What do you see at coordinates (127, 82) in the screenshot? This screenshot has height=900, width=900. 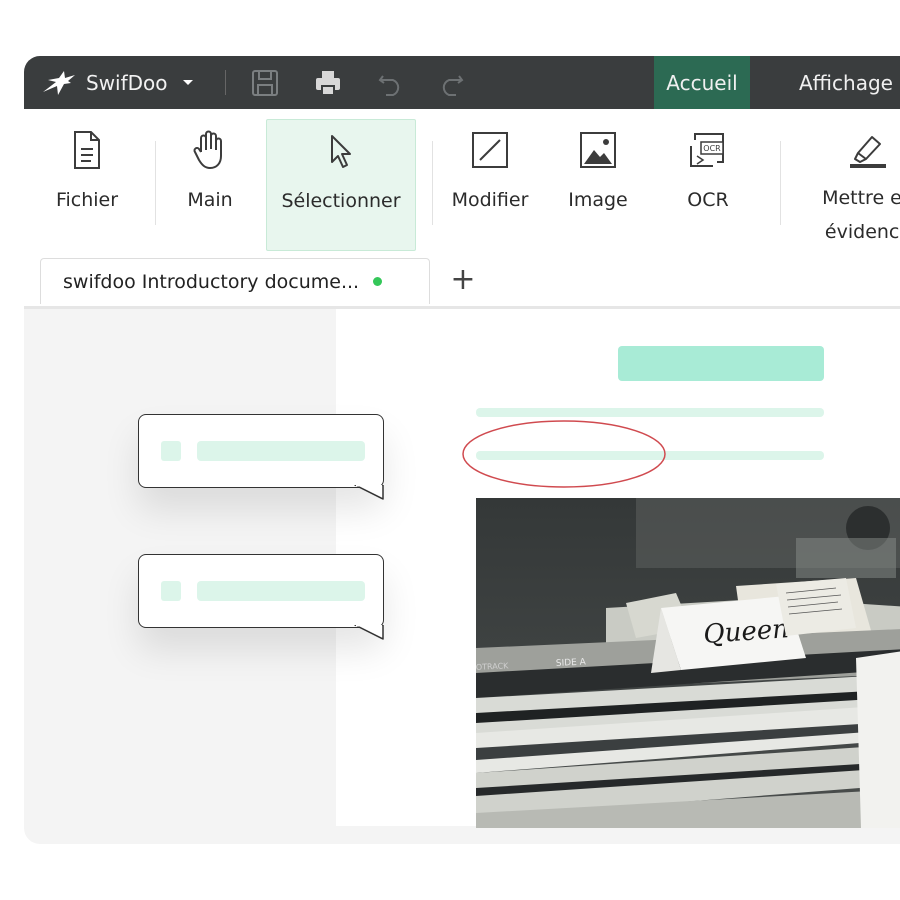 I see `app-name: SwifDoo` at bounding box center [127, 82].